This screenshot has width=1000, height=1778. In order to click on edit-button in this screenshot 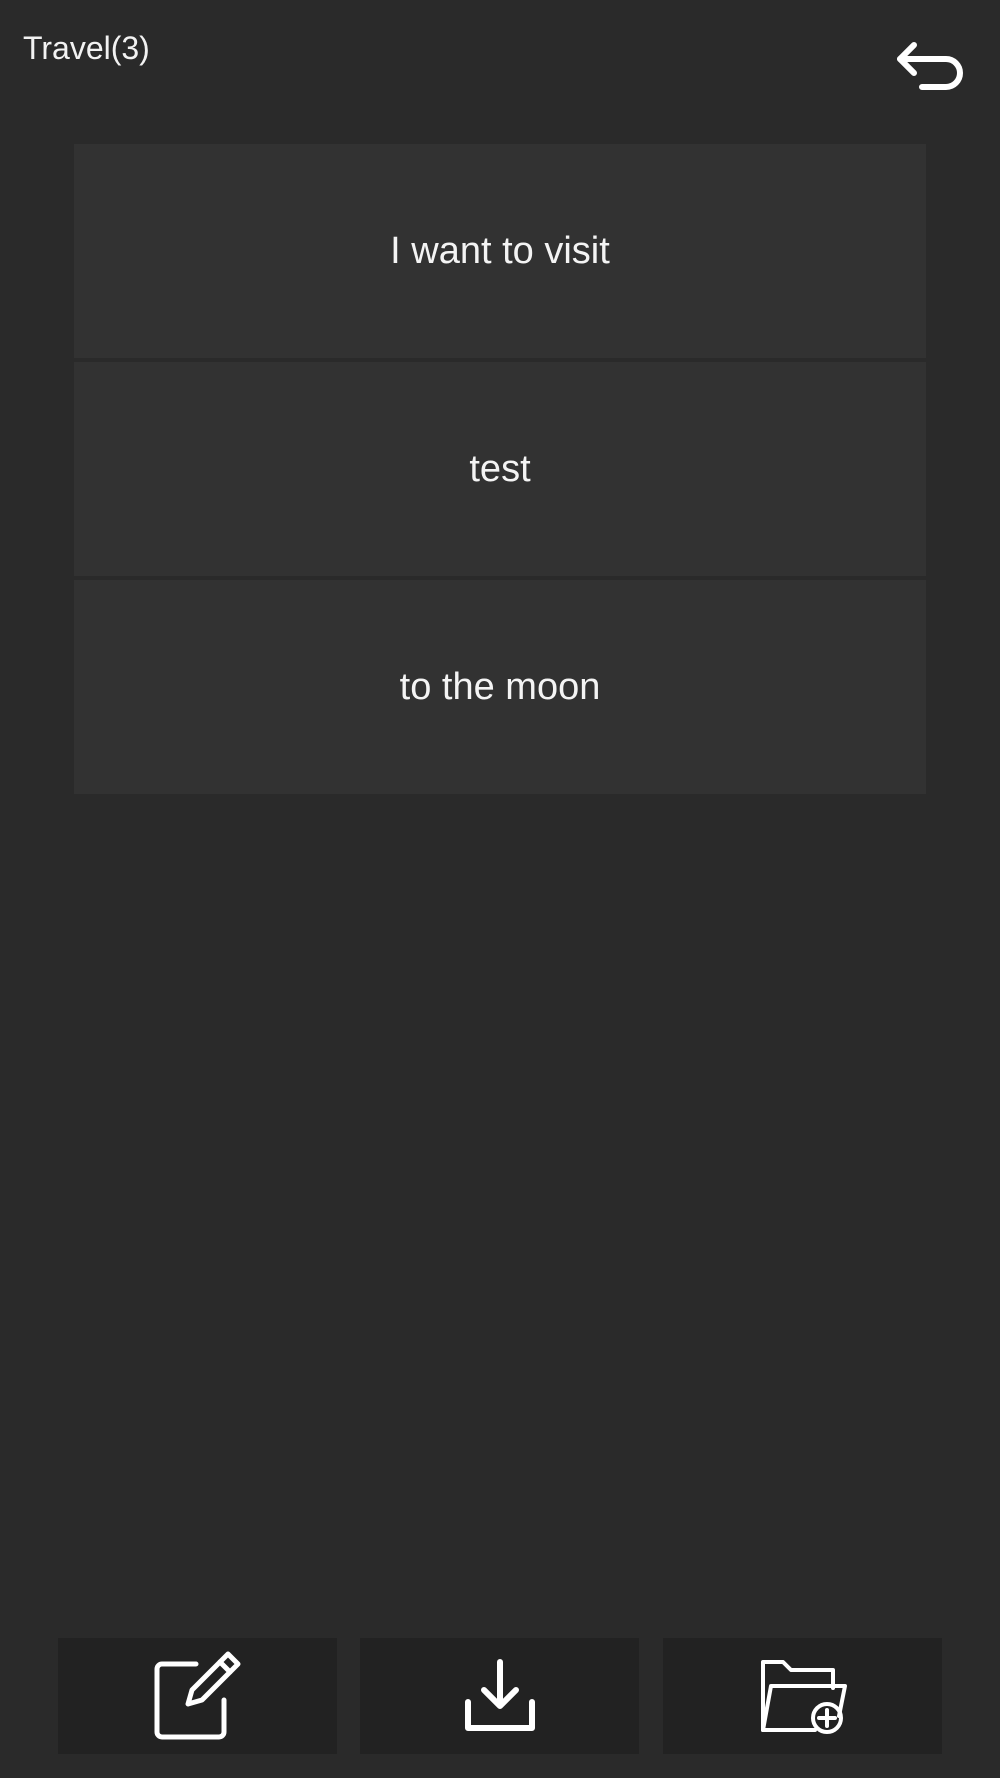, I will do `click(197, 1696)`.